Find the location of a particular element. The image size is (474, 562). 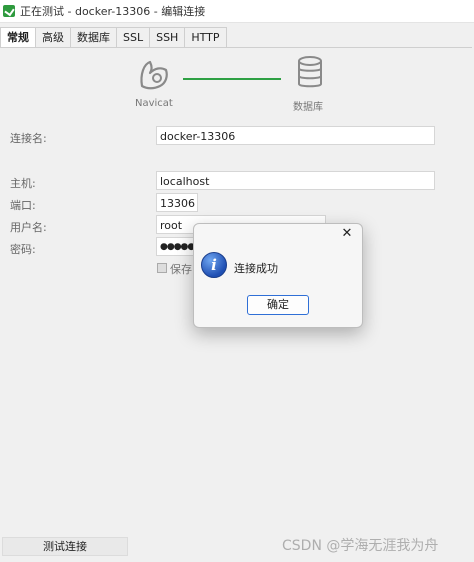

password-label: 密码: is located at coordinates (23, 249).